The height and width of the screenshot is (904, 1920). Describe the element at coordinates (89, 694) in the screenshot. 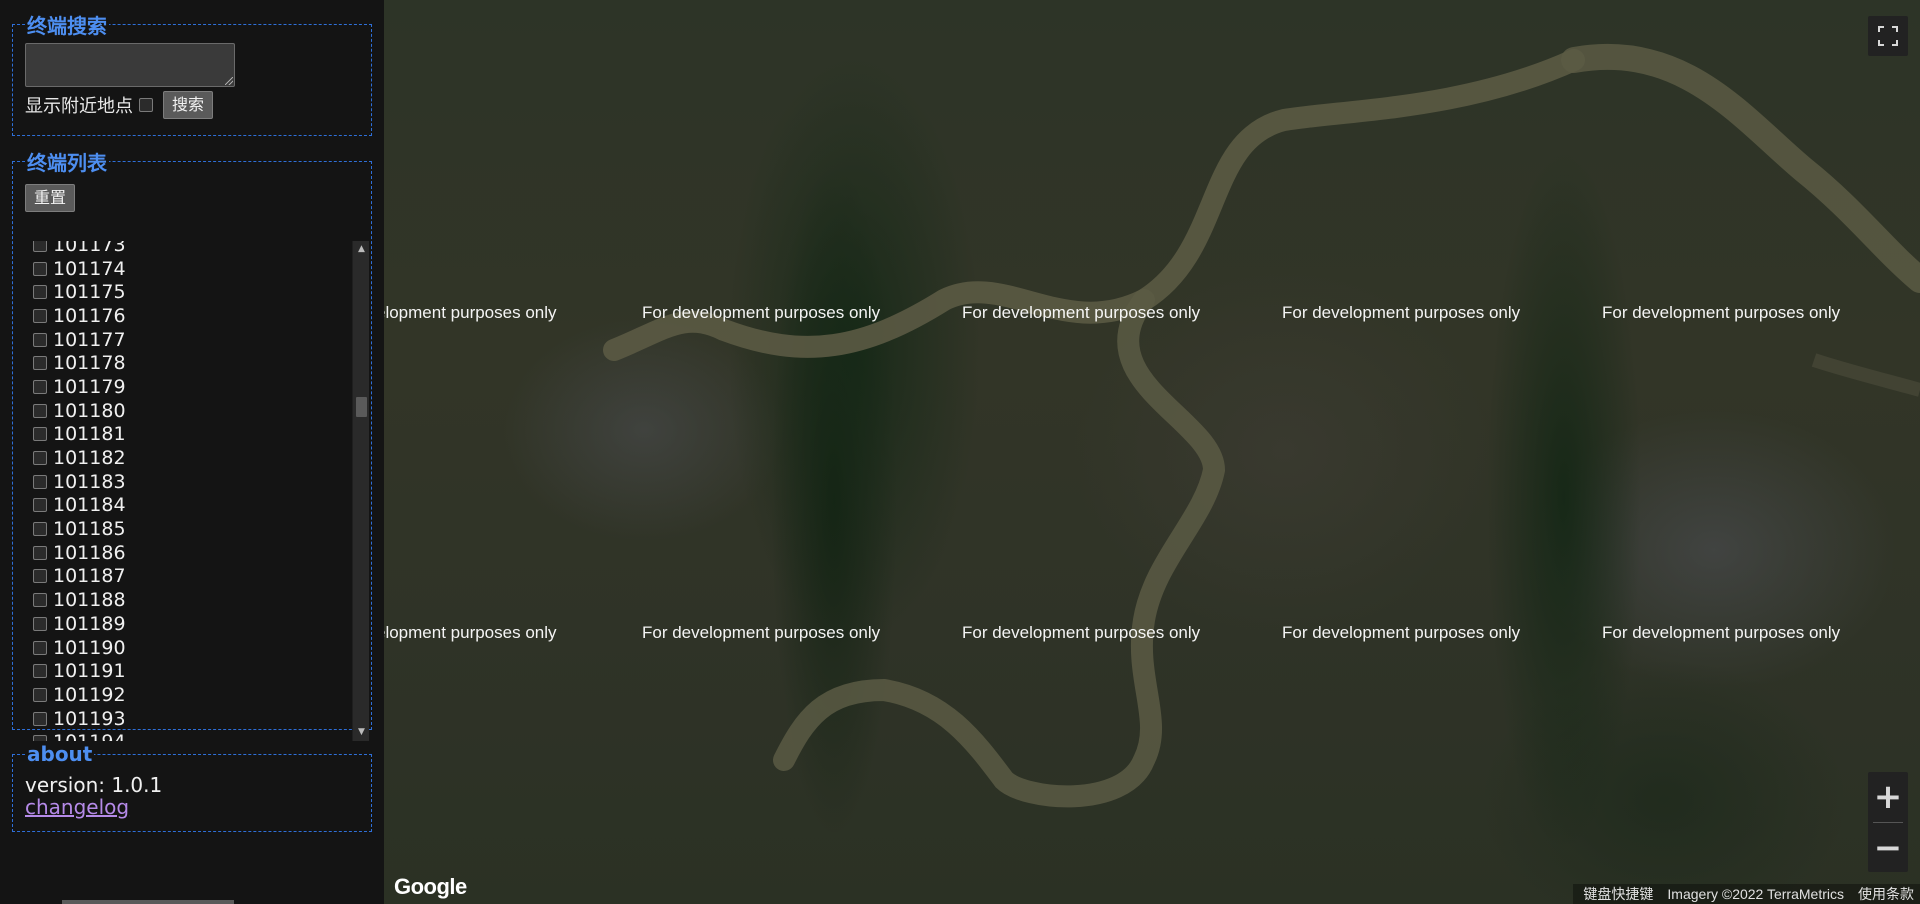

I see `terminal-id: 101192` at that location.